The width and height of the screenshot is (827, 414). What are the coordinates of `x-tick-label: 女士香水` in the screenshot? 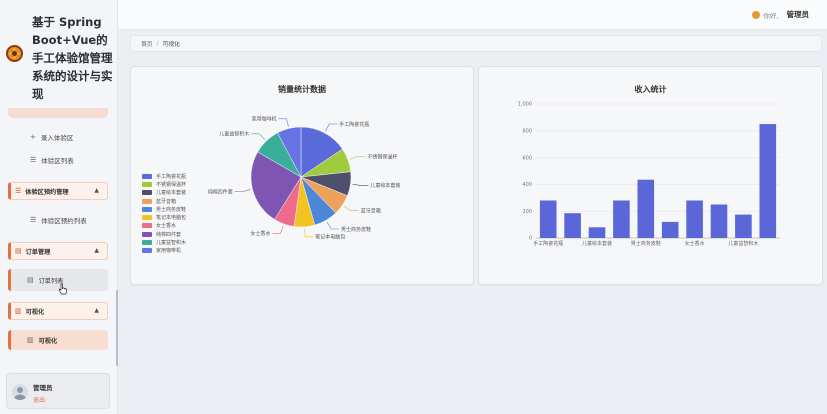 It's located at (695, 243).